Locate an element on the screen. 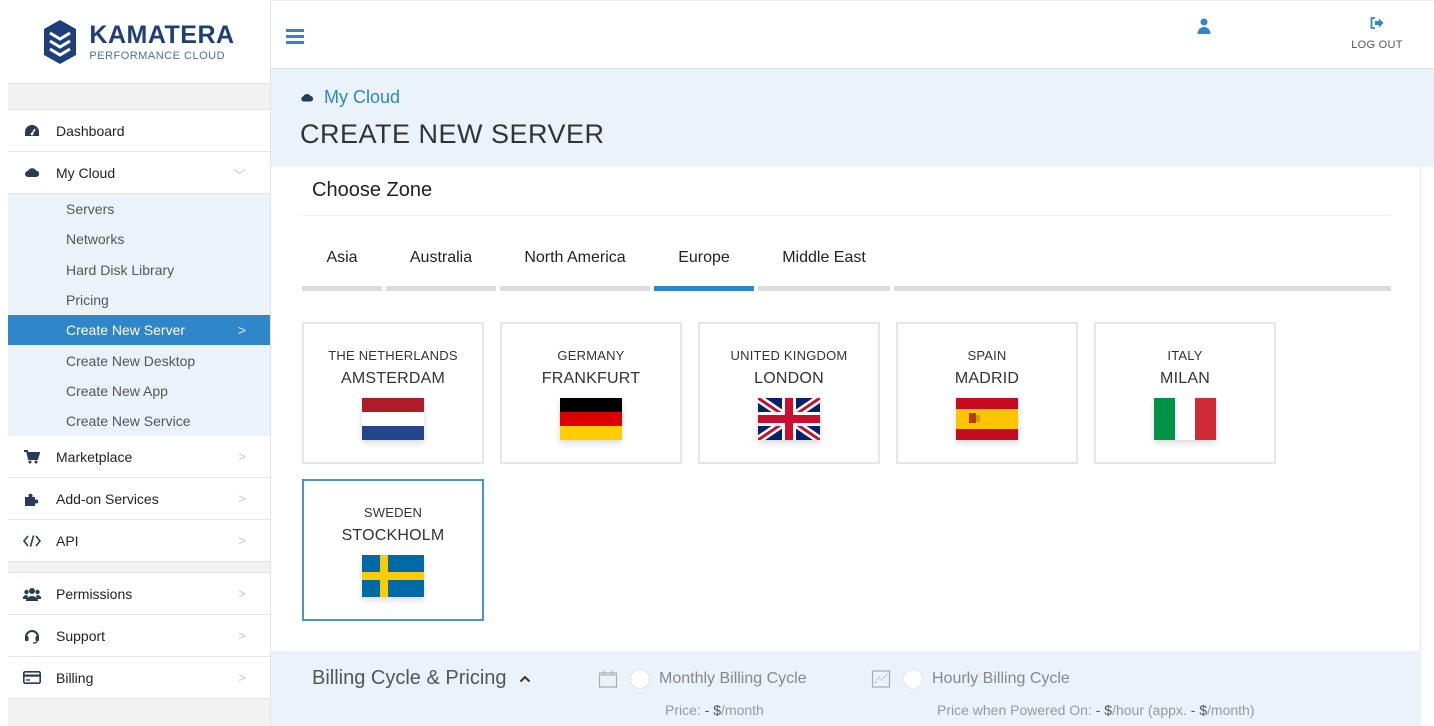 The width and height of the screenshot is (1434, 726). hourly-price-mid: /hour (appx. is located at coordinates (1151, 710).